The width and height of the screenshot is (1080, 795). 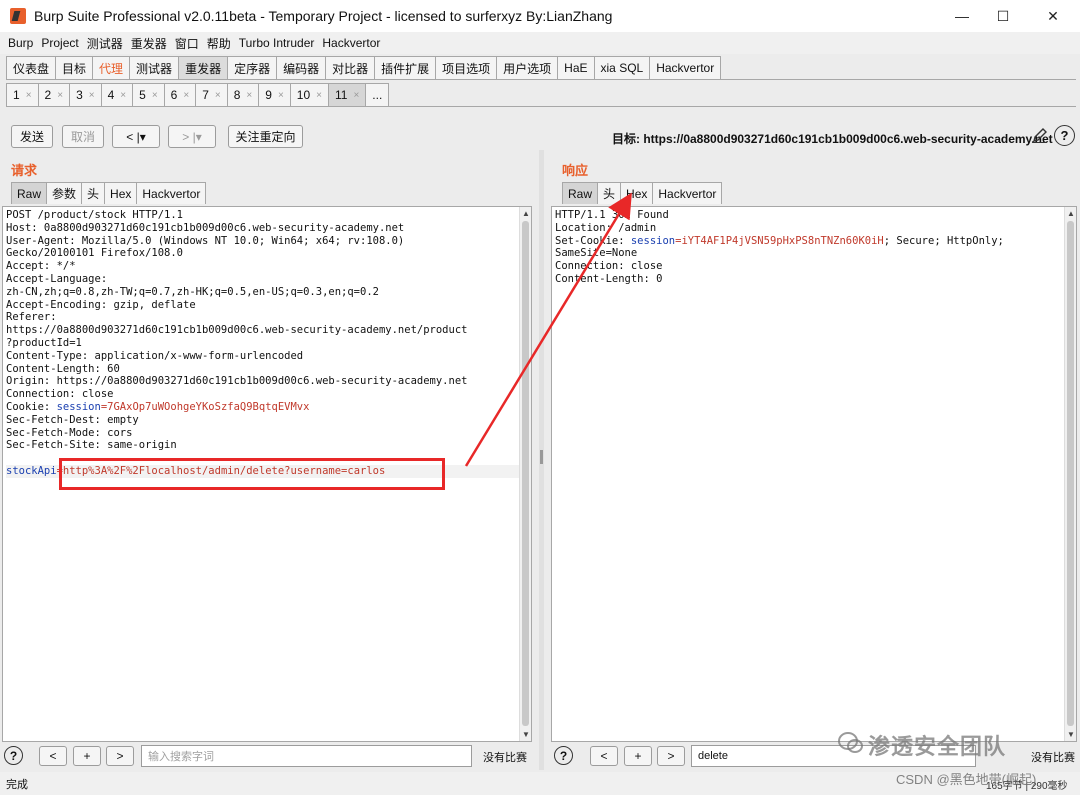 I want to click on repeater-tab: 1 ×, so click(x=22, y=94).